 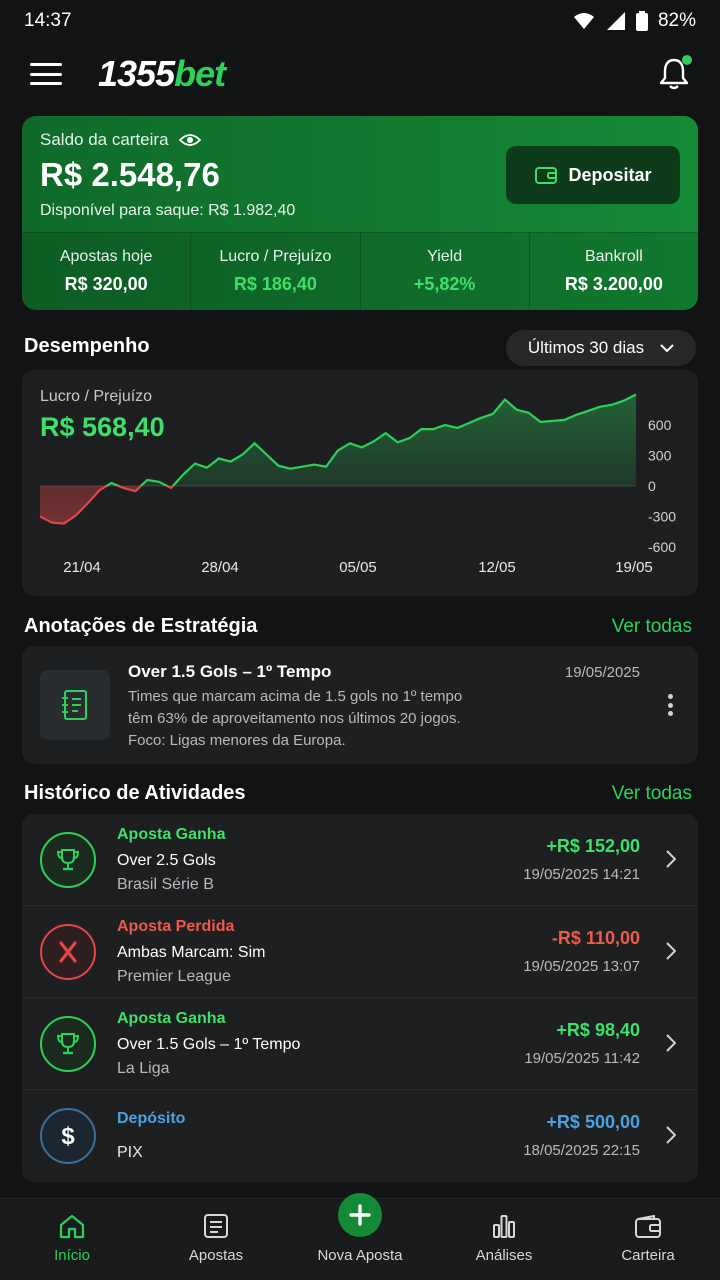 I want to click on nav-home: Início, so click(x=72, y=1239).